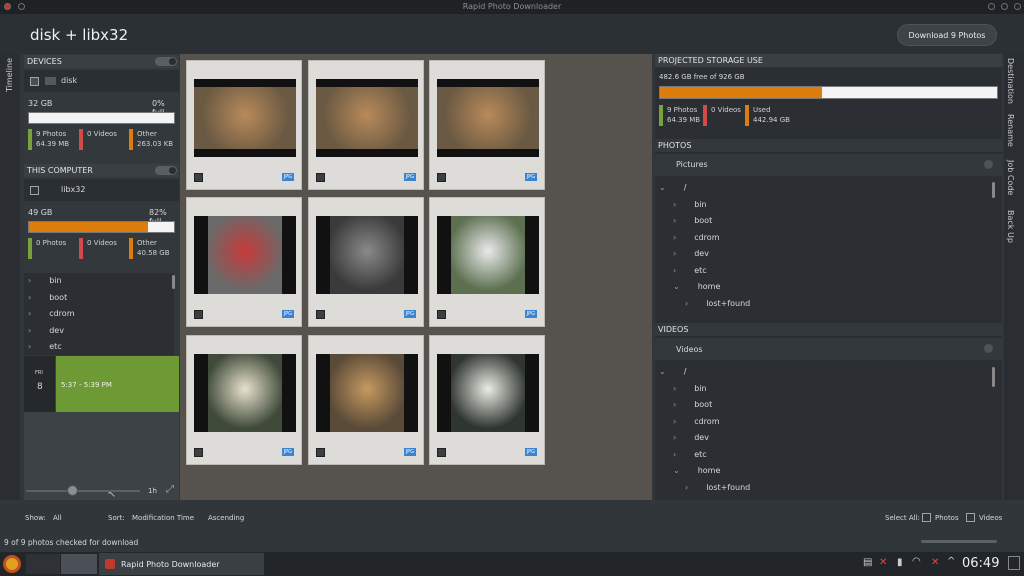  Describe the element at coordinates (163, 518) in the screenshot. I see `sort-select: Modification Time` at that location.